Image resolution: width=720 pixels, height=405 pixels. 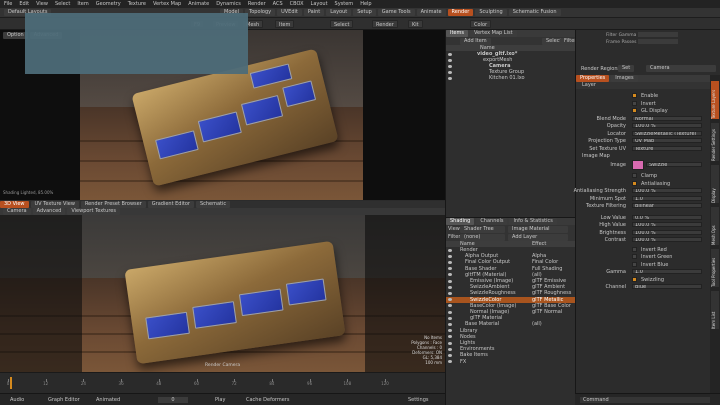 I want to click on toolbar-render-button: Render, so click(x=385, y=24).